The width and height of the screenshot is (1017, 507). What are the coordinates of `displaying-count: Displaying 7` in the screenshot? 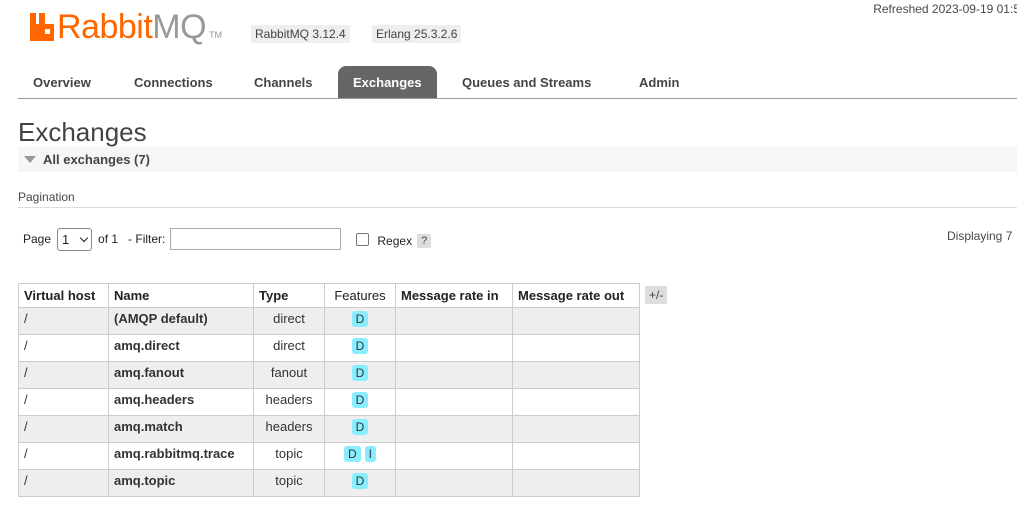 It's located at (980, 236).